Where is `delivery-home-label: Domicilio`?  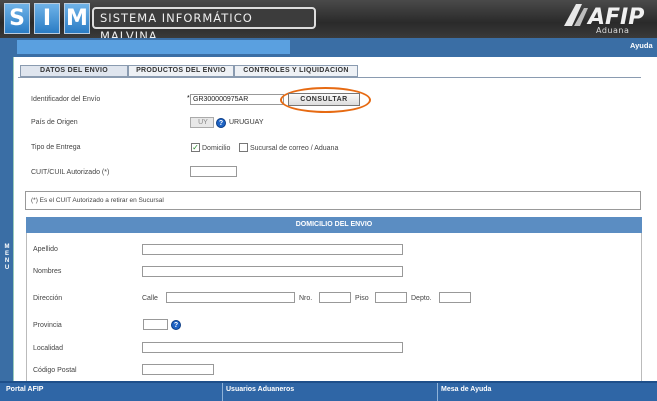 delivery-home-label: Domicilio is located at coordinates (216, 148).